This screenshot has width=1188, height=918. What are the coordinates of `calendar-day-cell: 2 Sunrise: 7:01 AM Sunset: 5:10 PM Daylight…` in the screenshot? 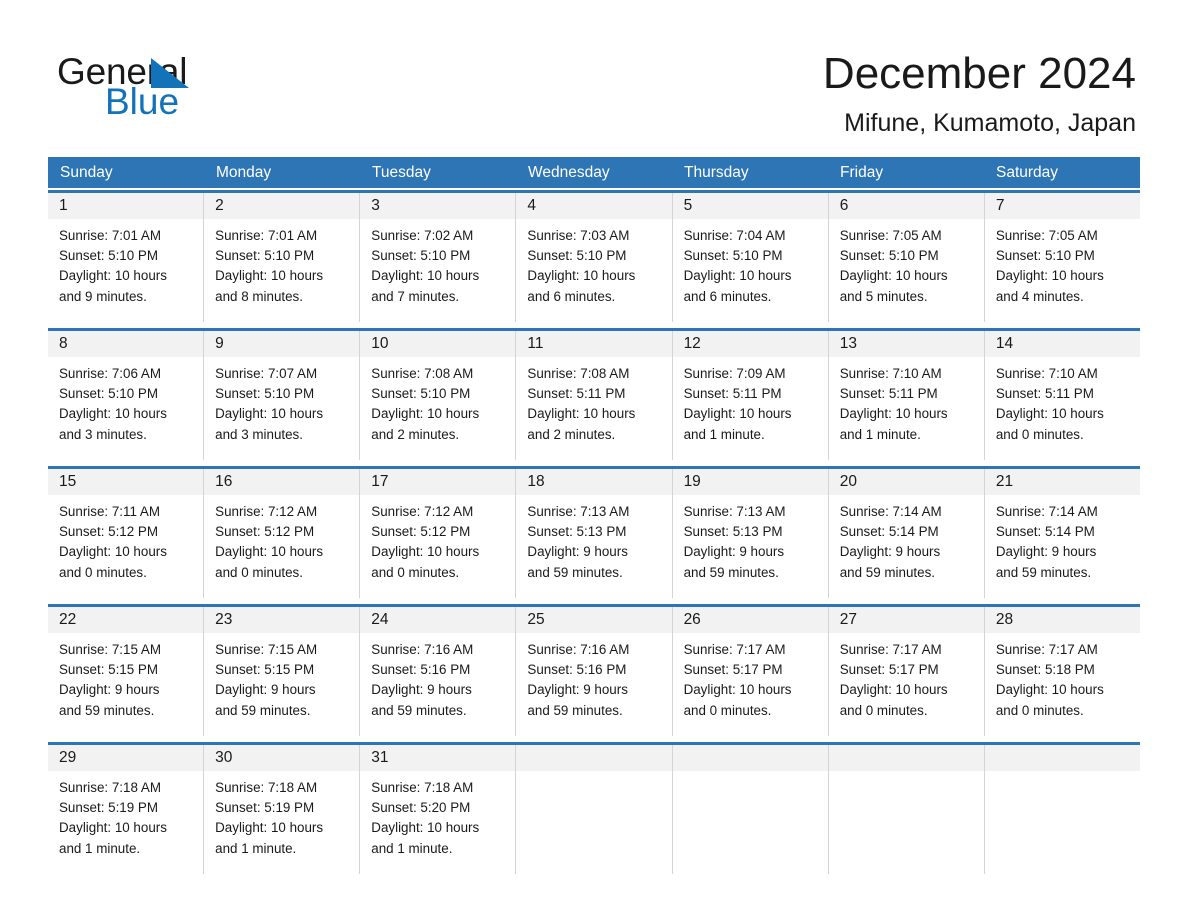 It's located at (282, 257).